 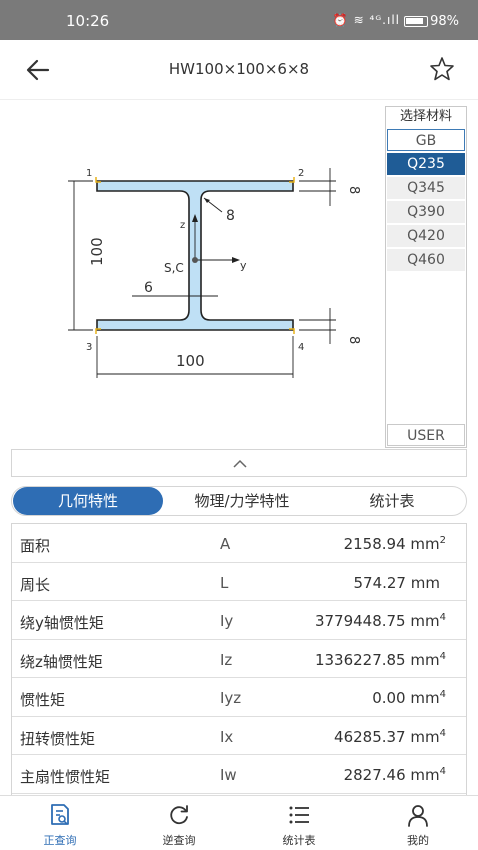 I want to click on app-bar: HW100×100×6×8, so click(x=239, y=70).